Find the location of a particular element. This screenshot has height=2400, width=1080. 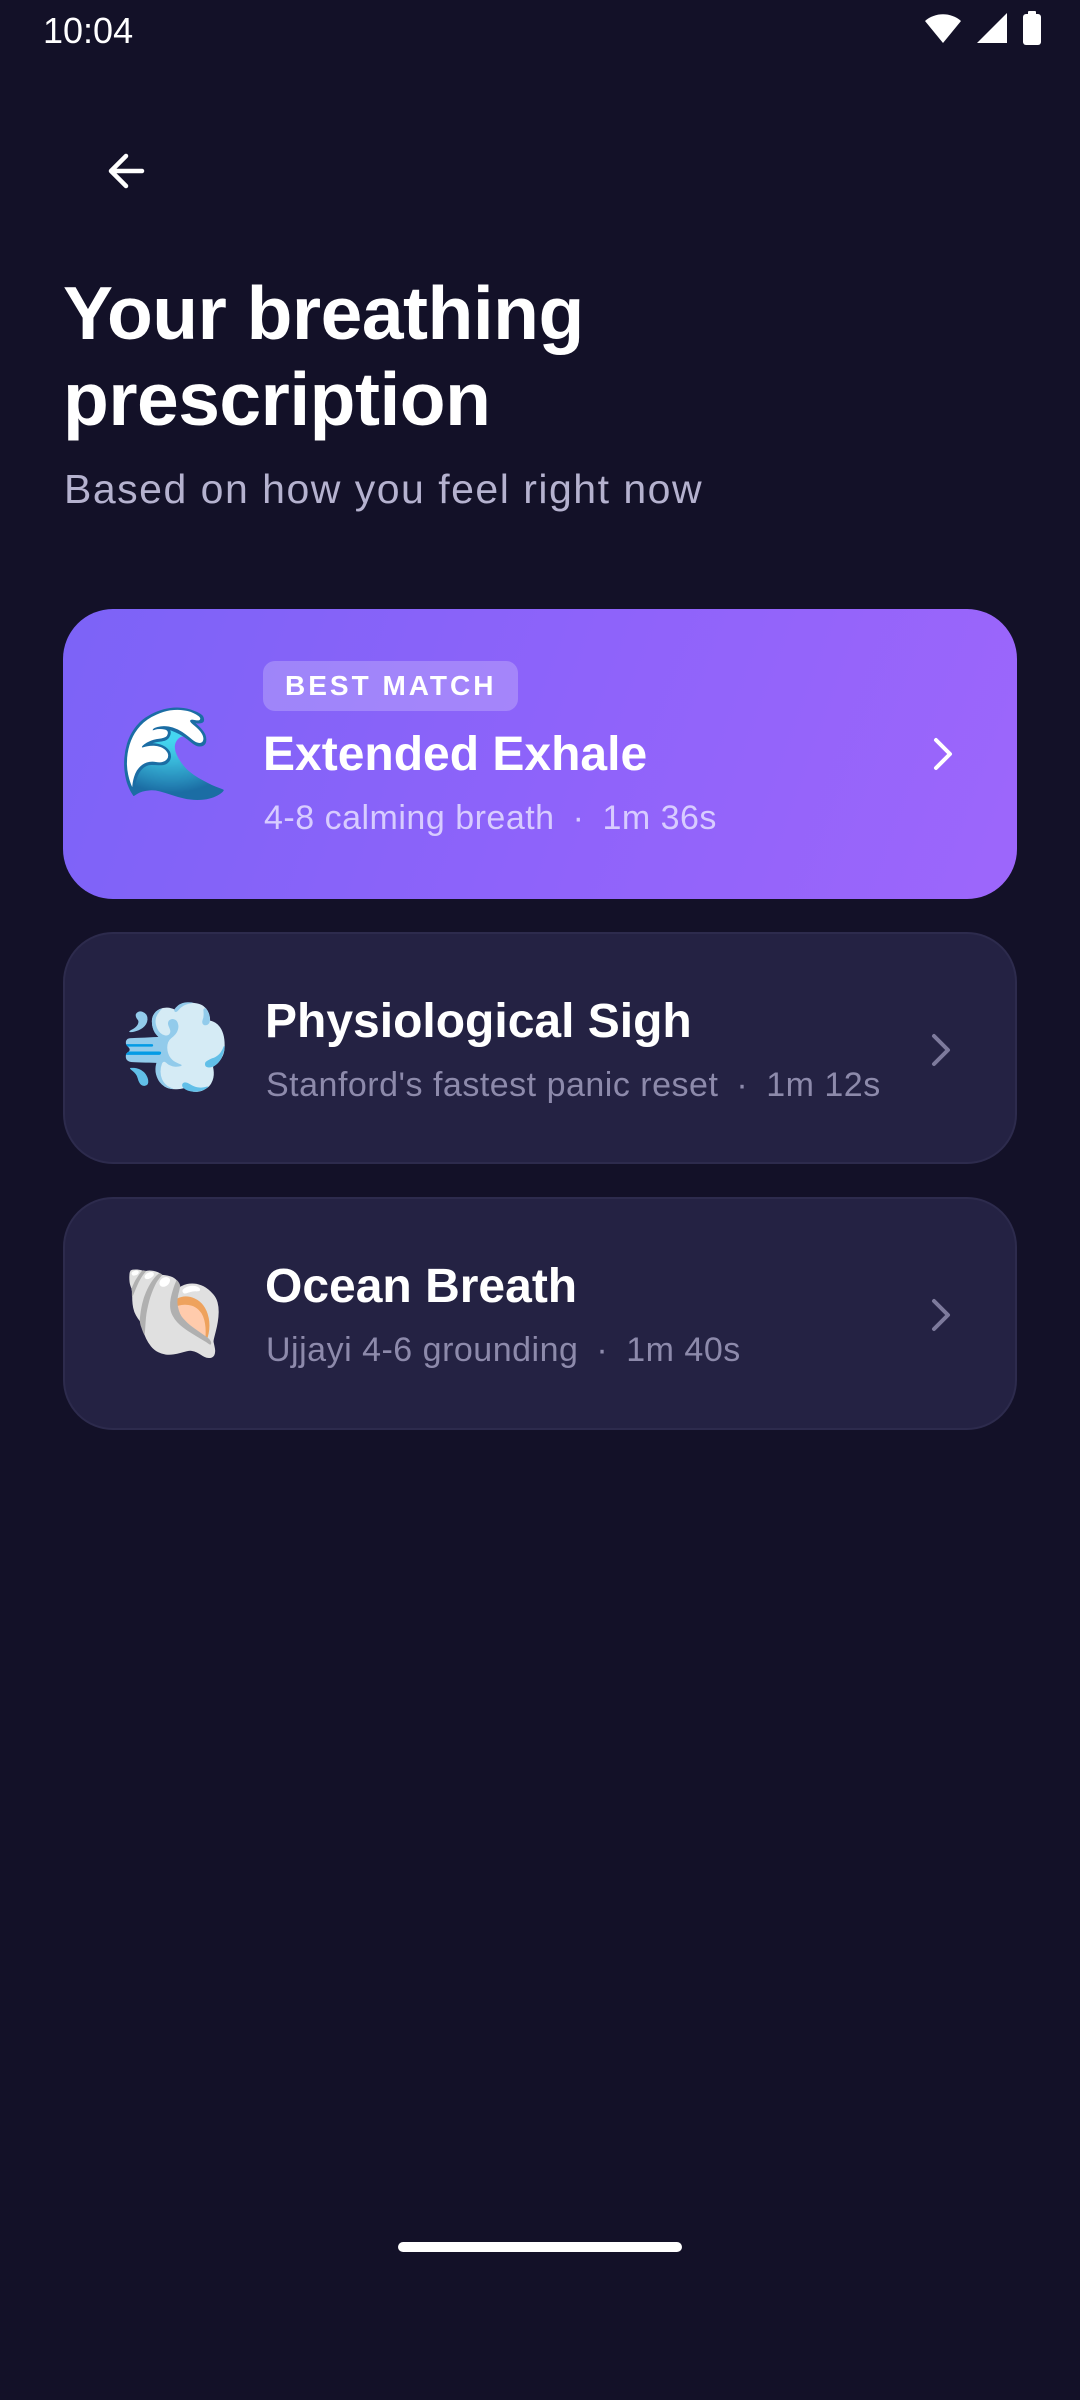

exercise-title: Extended Exhale is located at coordinates (455, 754).